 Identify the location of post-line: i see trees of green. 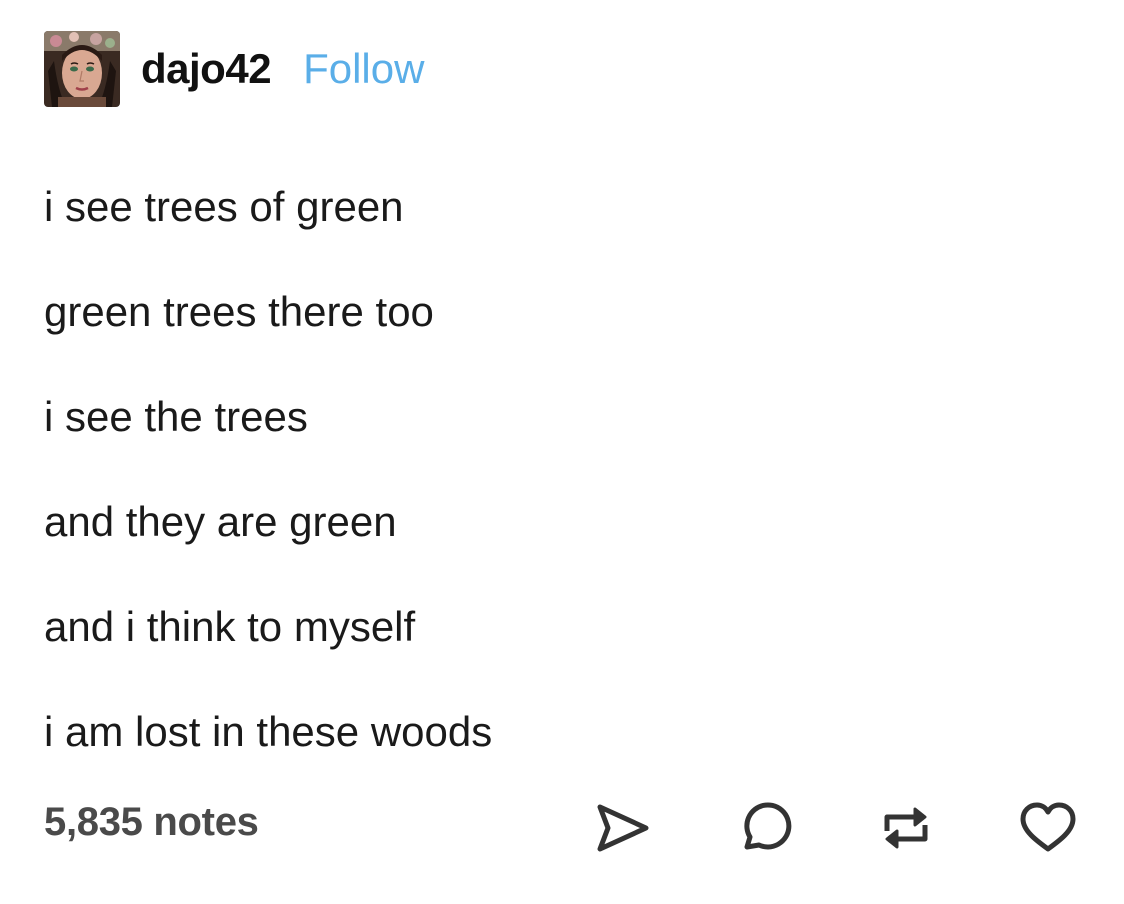
(224, 206).